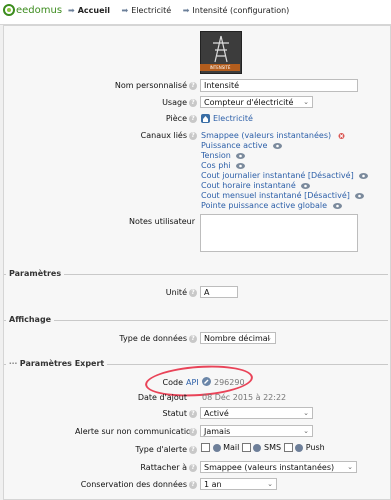  Describe the element at coordinates (192, 382) in the screenshot. I see `api-link: API` at that location.